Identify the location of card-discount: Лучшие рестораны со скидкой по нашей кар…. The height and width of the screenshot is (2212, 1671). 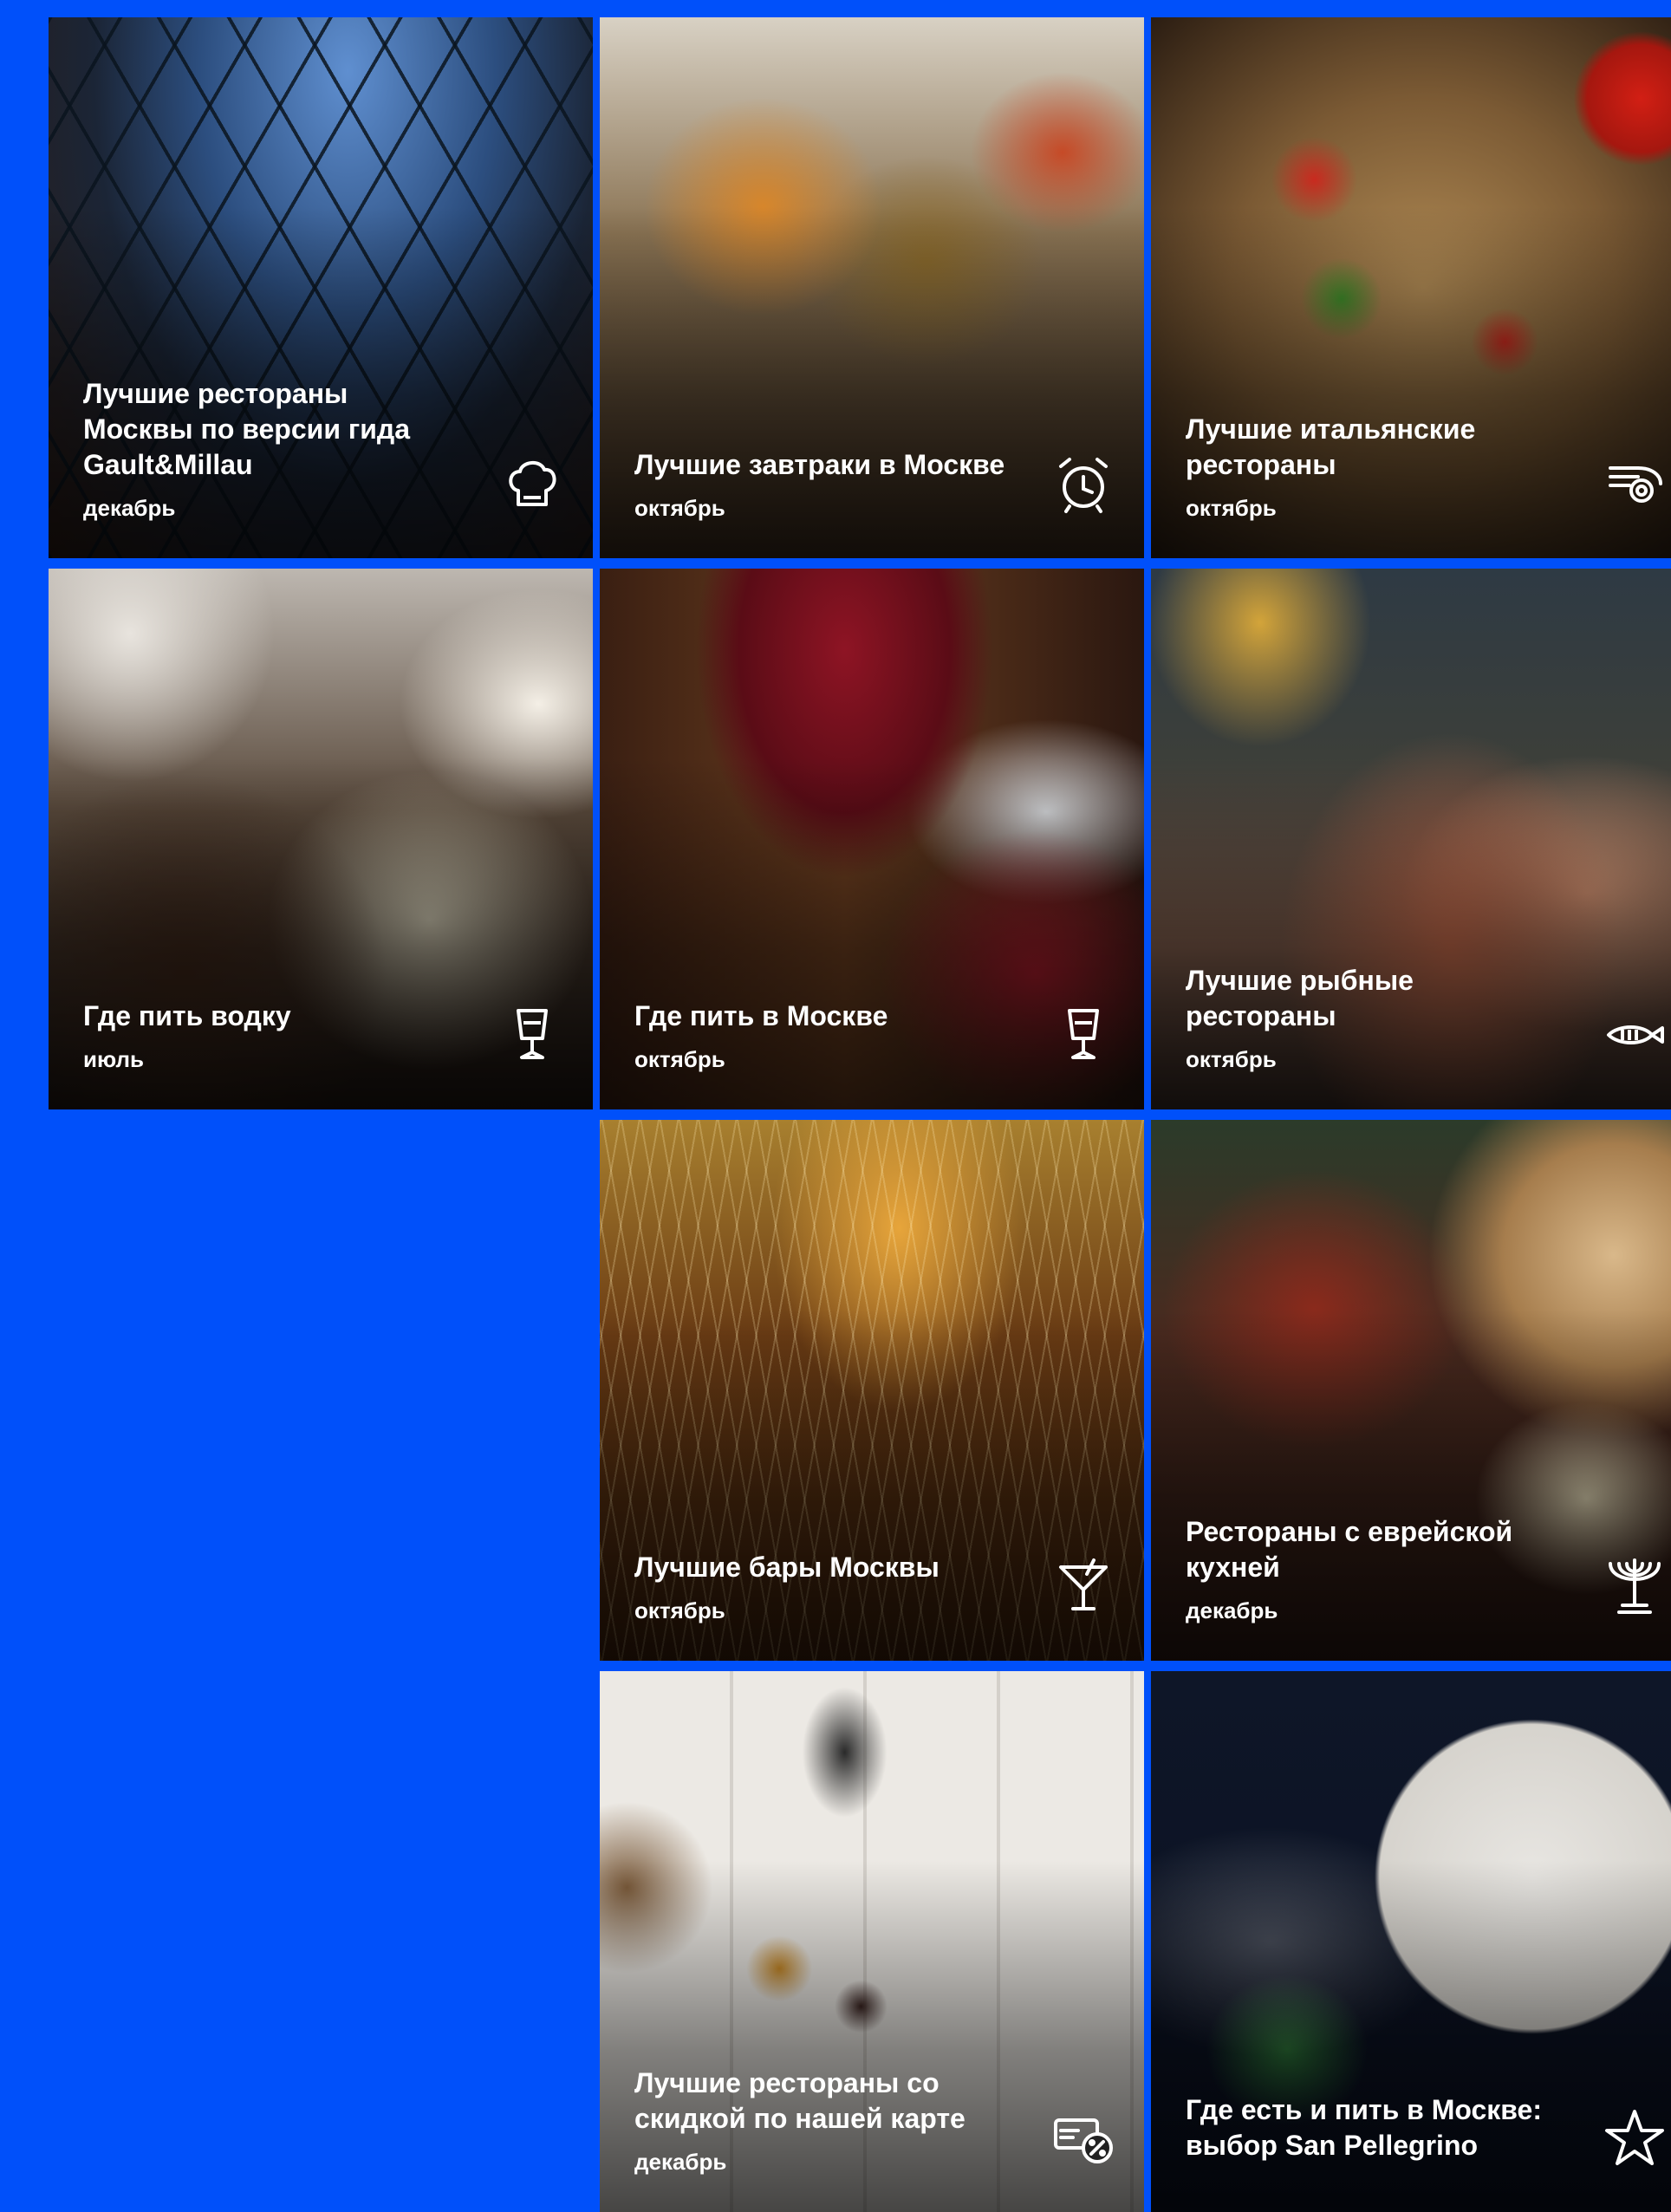
(872, 1942).